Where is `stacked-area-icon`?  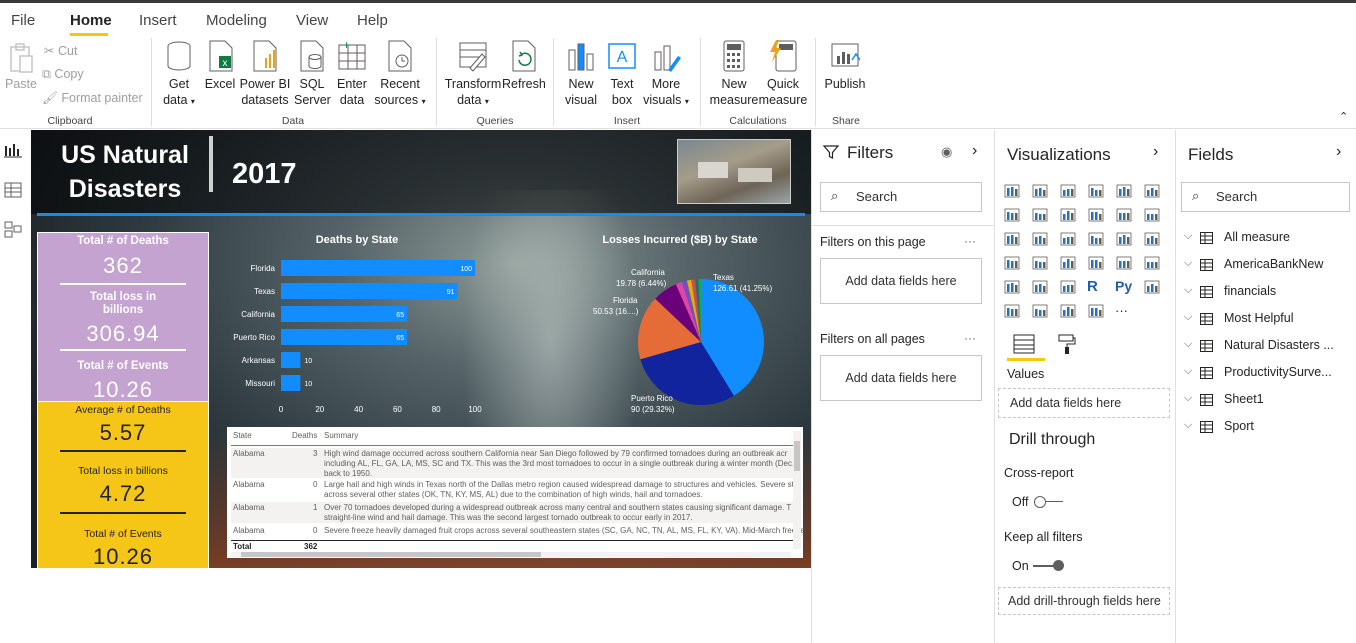
stacked-area-icon is located at coordinates (1068, 215).